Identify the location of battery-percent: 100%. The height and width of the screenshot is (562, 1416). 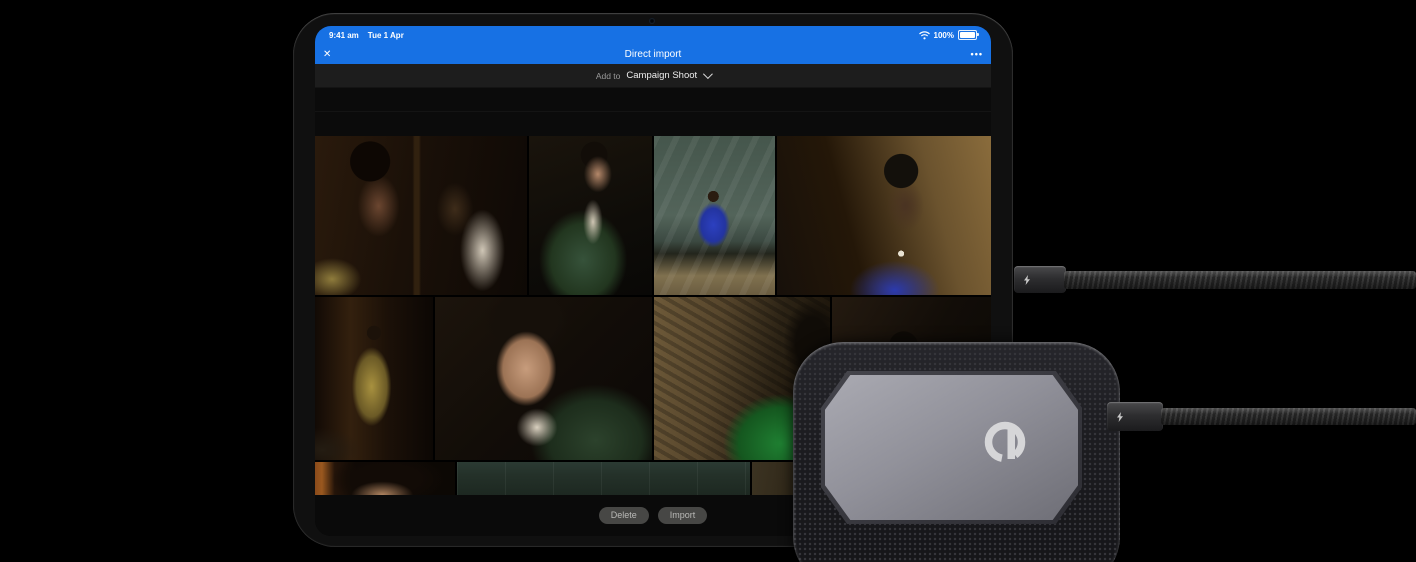
(943, 35).